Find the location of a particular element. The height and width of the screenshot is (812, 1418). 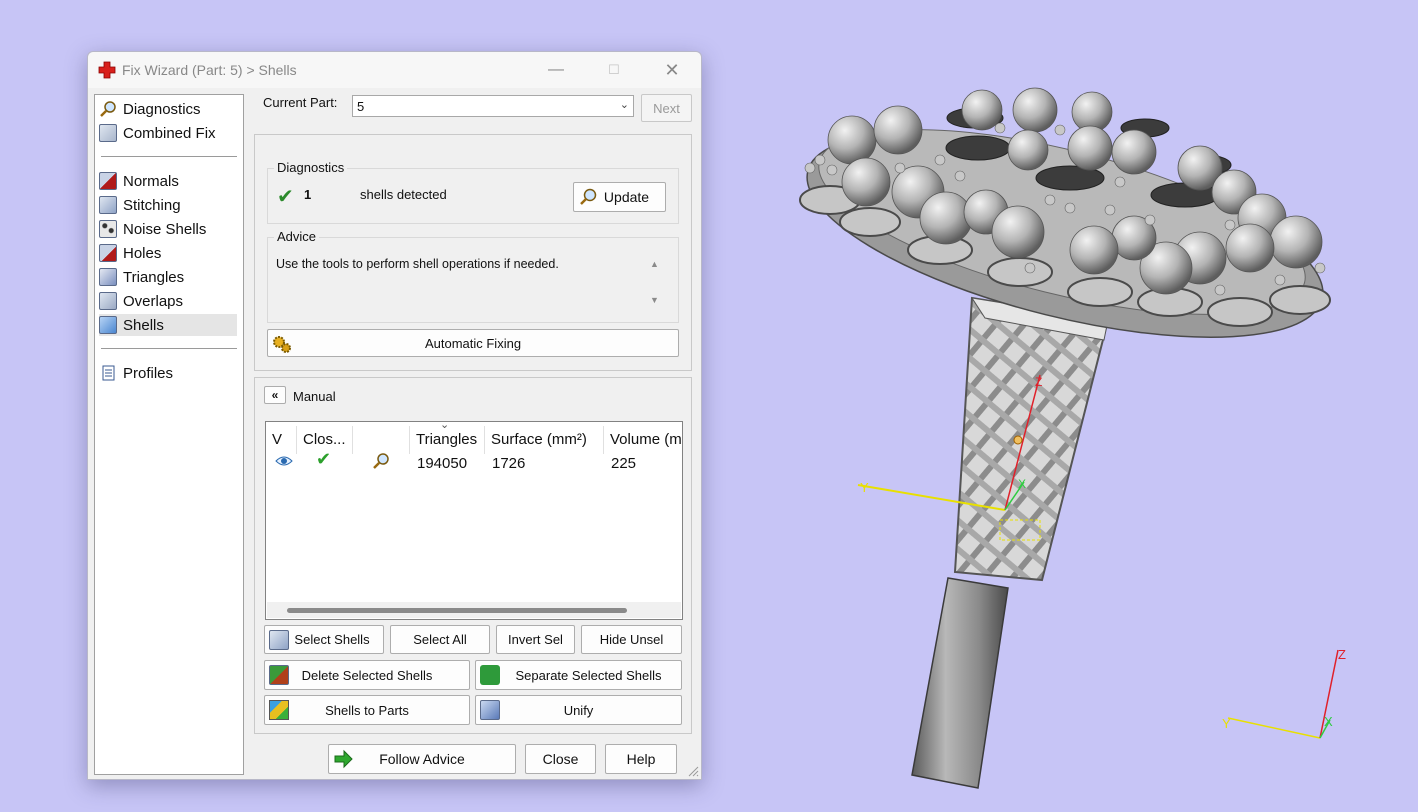

shells-to-parts-icon is located at coordinates (279, 710).